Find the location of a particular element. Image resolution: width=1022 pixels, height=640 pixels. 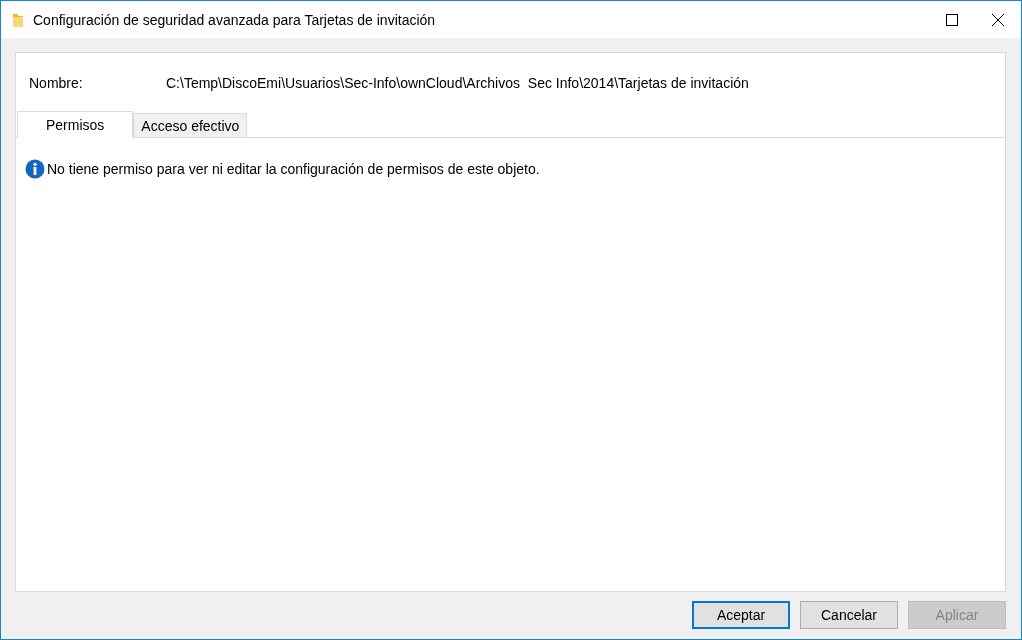

path-value: C:\Temp\DiscoEmi\Usuarios\Sec-Info\ownCloud\Archivos Sec Info\2014\Tarjetas de invitación is located at coordinates (457, 83).